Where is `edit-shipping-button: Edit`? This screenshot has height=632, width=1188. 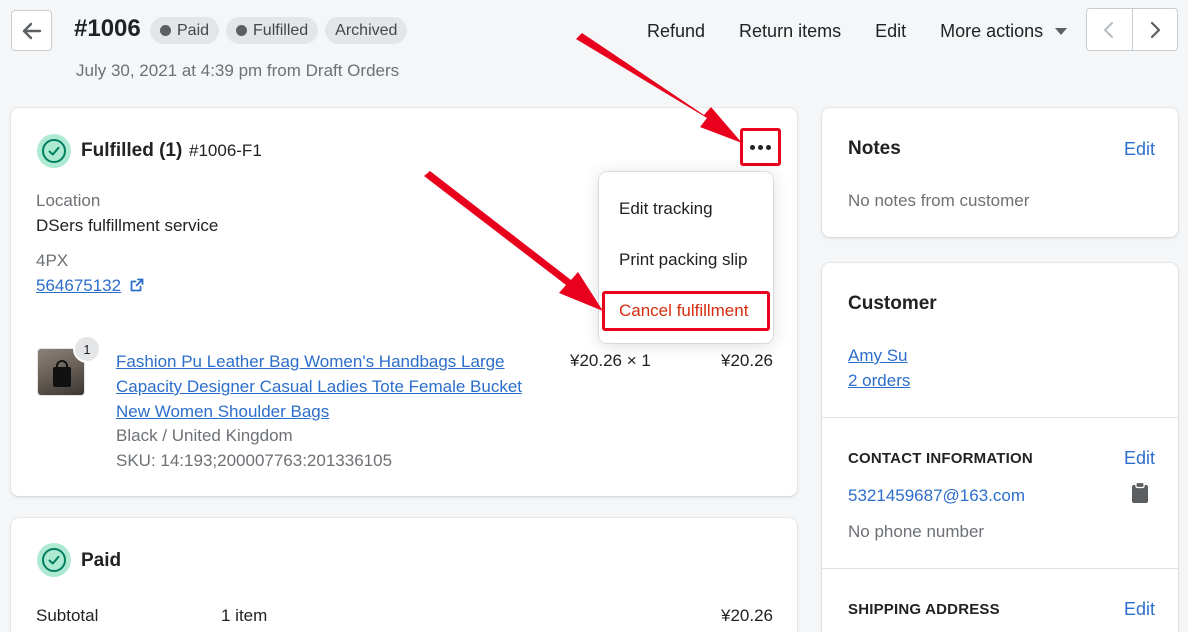
edit-shipping-button: Edit is located at coordinates (1139, 609).